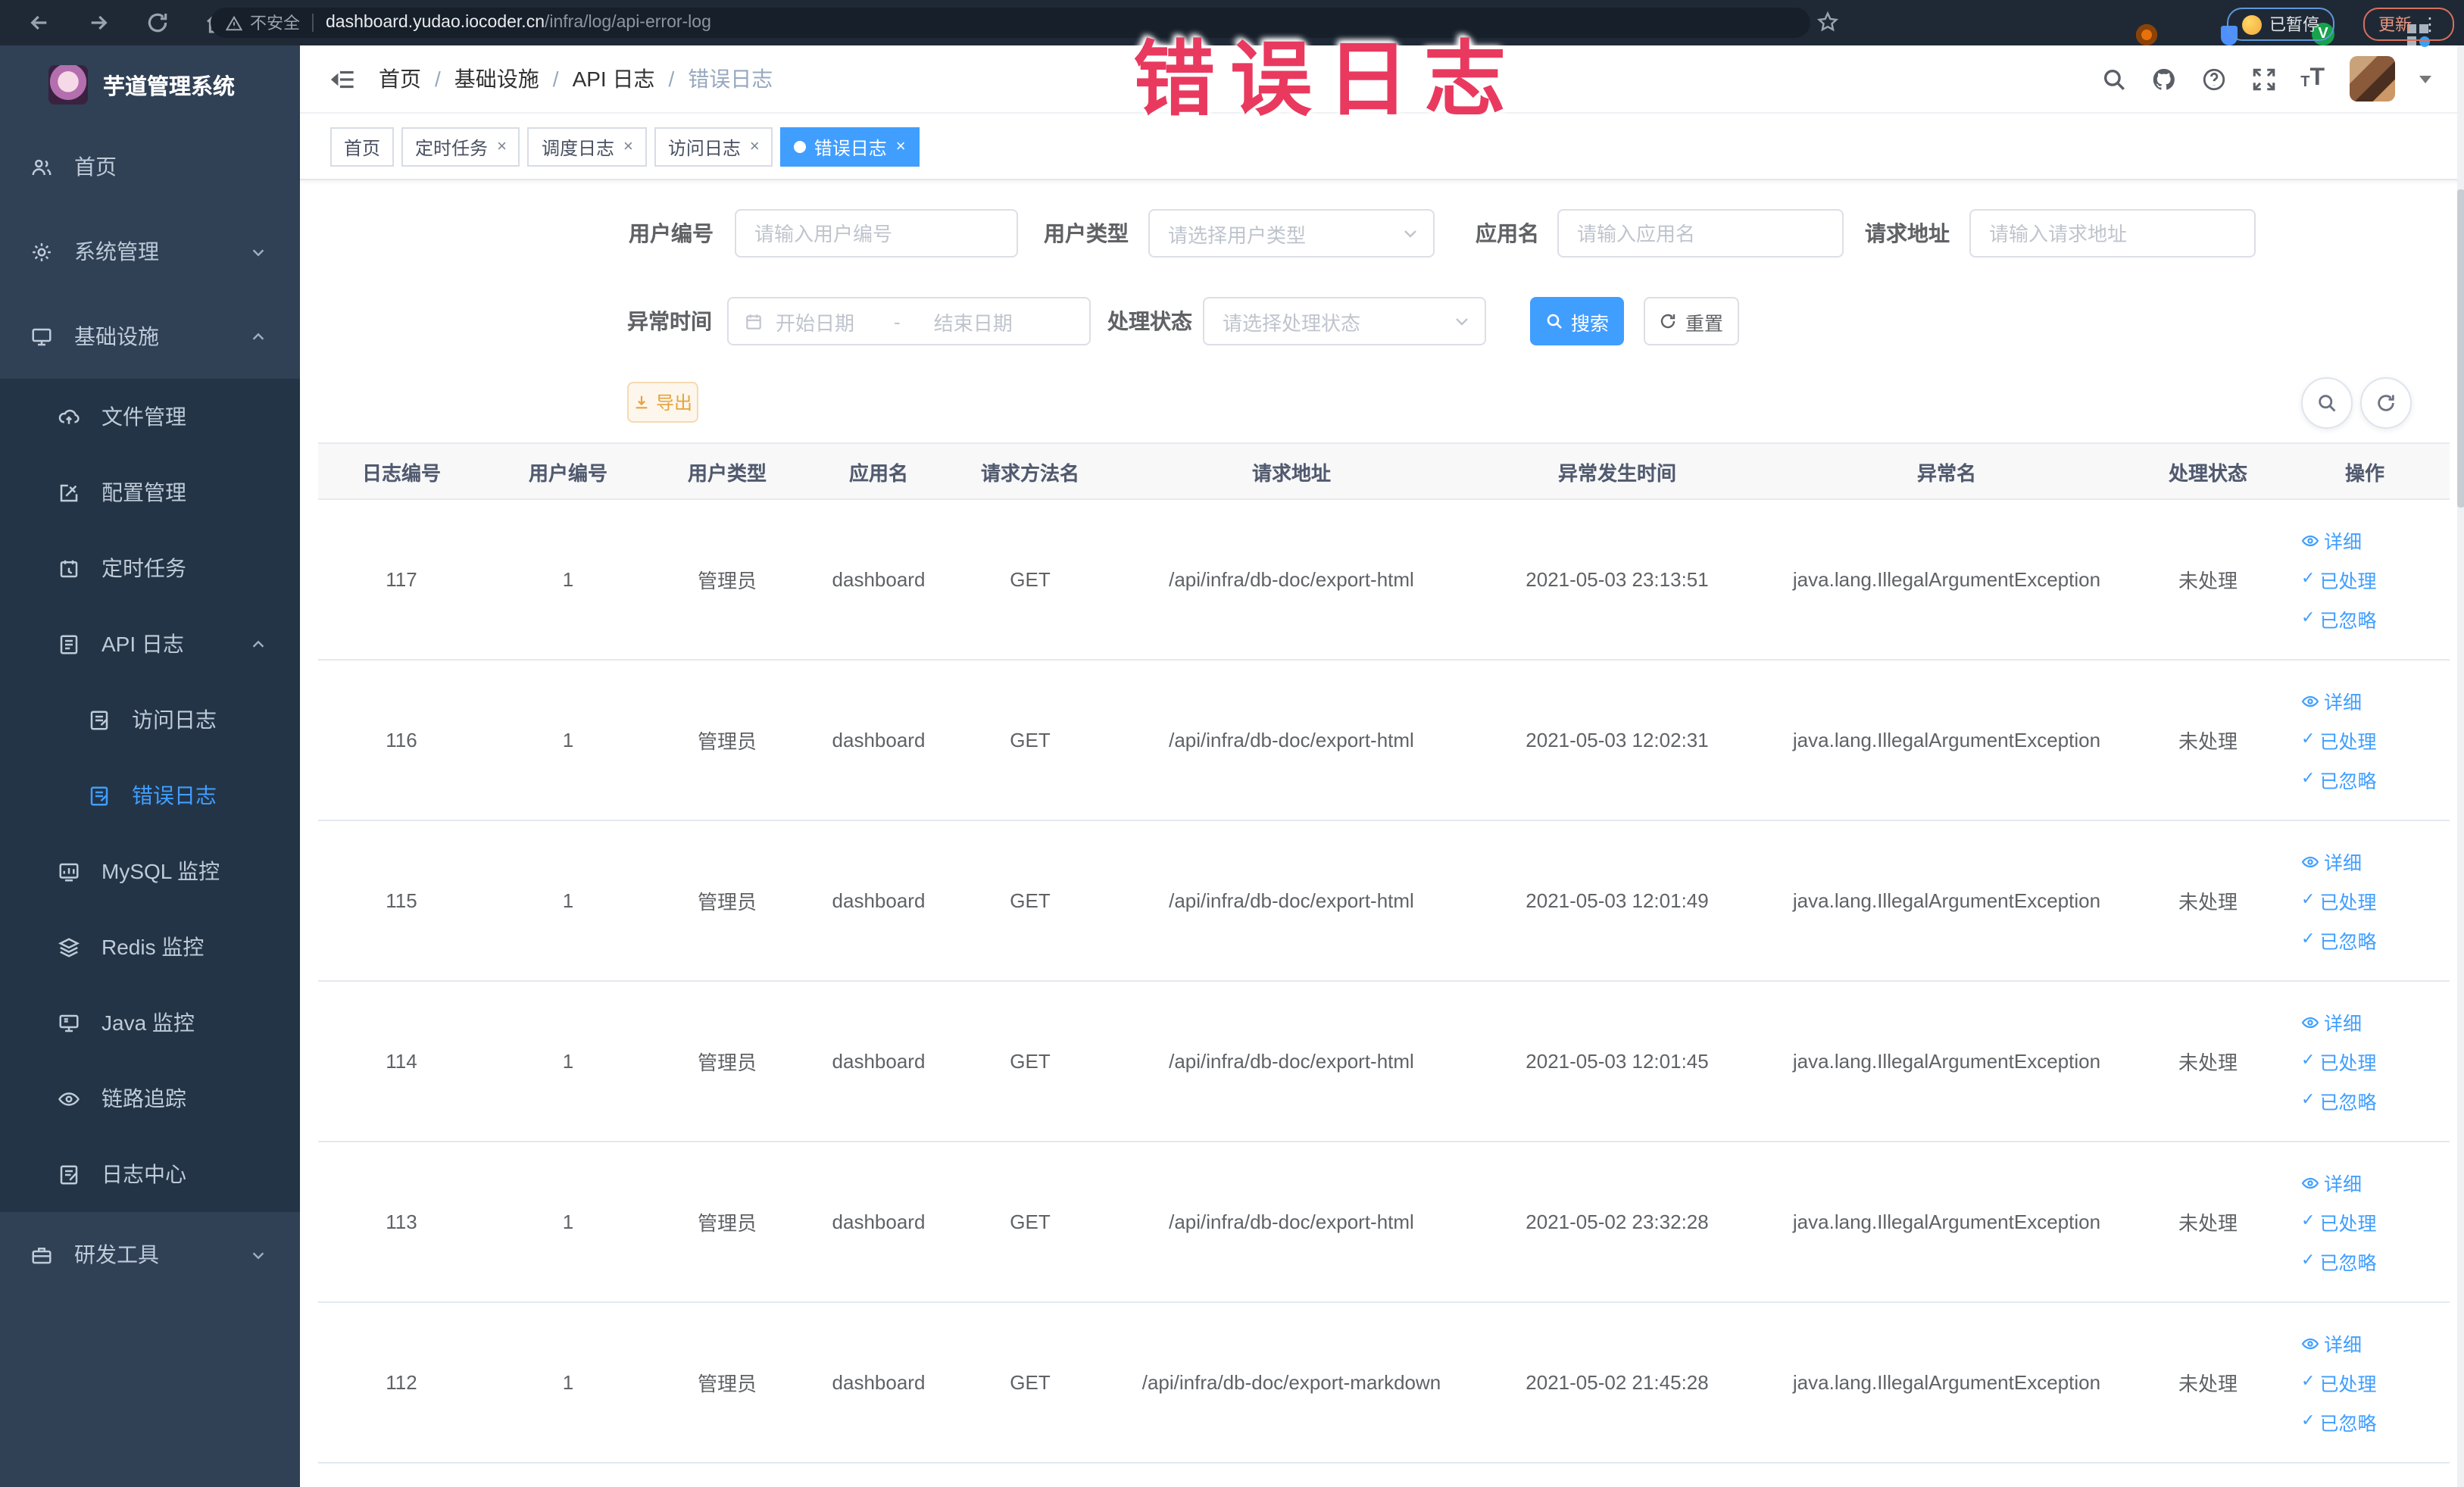 This screenshot has height=1487, width=2464. Describe the element at coordinates (2371, 79) in the screenshot. I see `user-avatar` at that location.